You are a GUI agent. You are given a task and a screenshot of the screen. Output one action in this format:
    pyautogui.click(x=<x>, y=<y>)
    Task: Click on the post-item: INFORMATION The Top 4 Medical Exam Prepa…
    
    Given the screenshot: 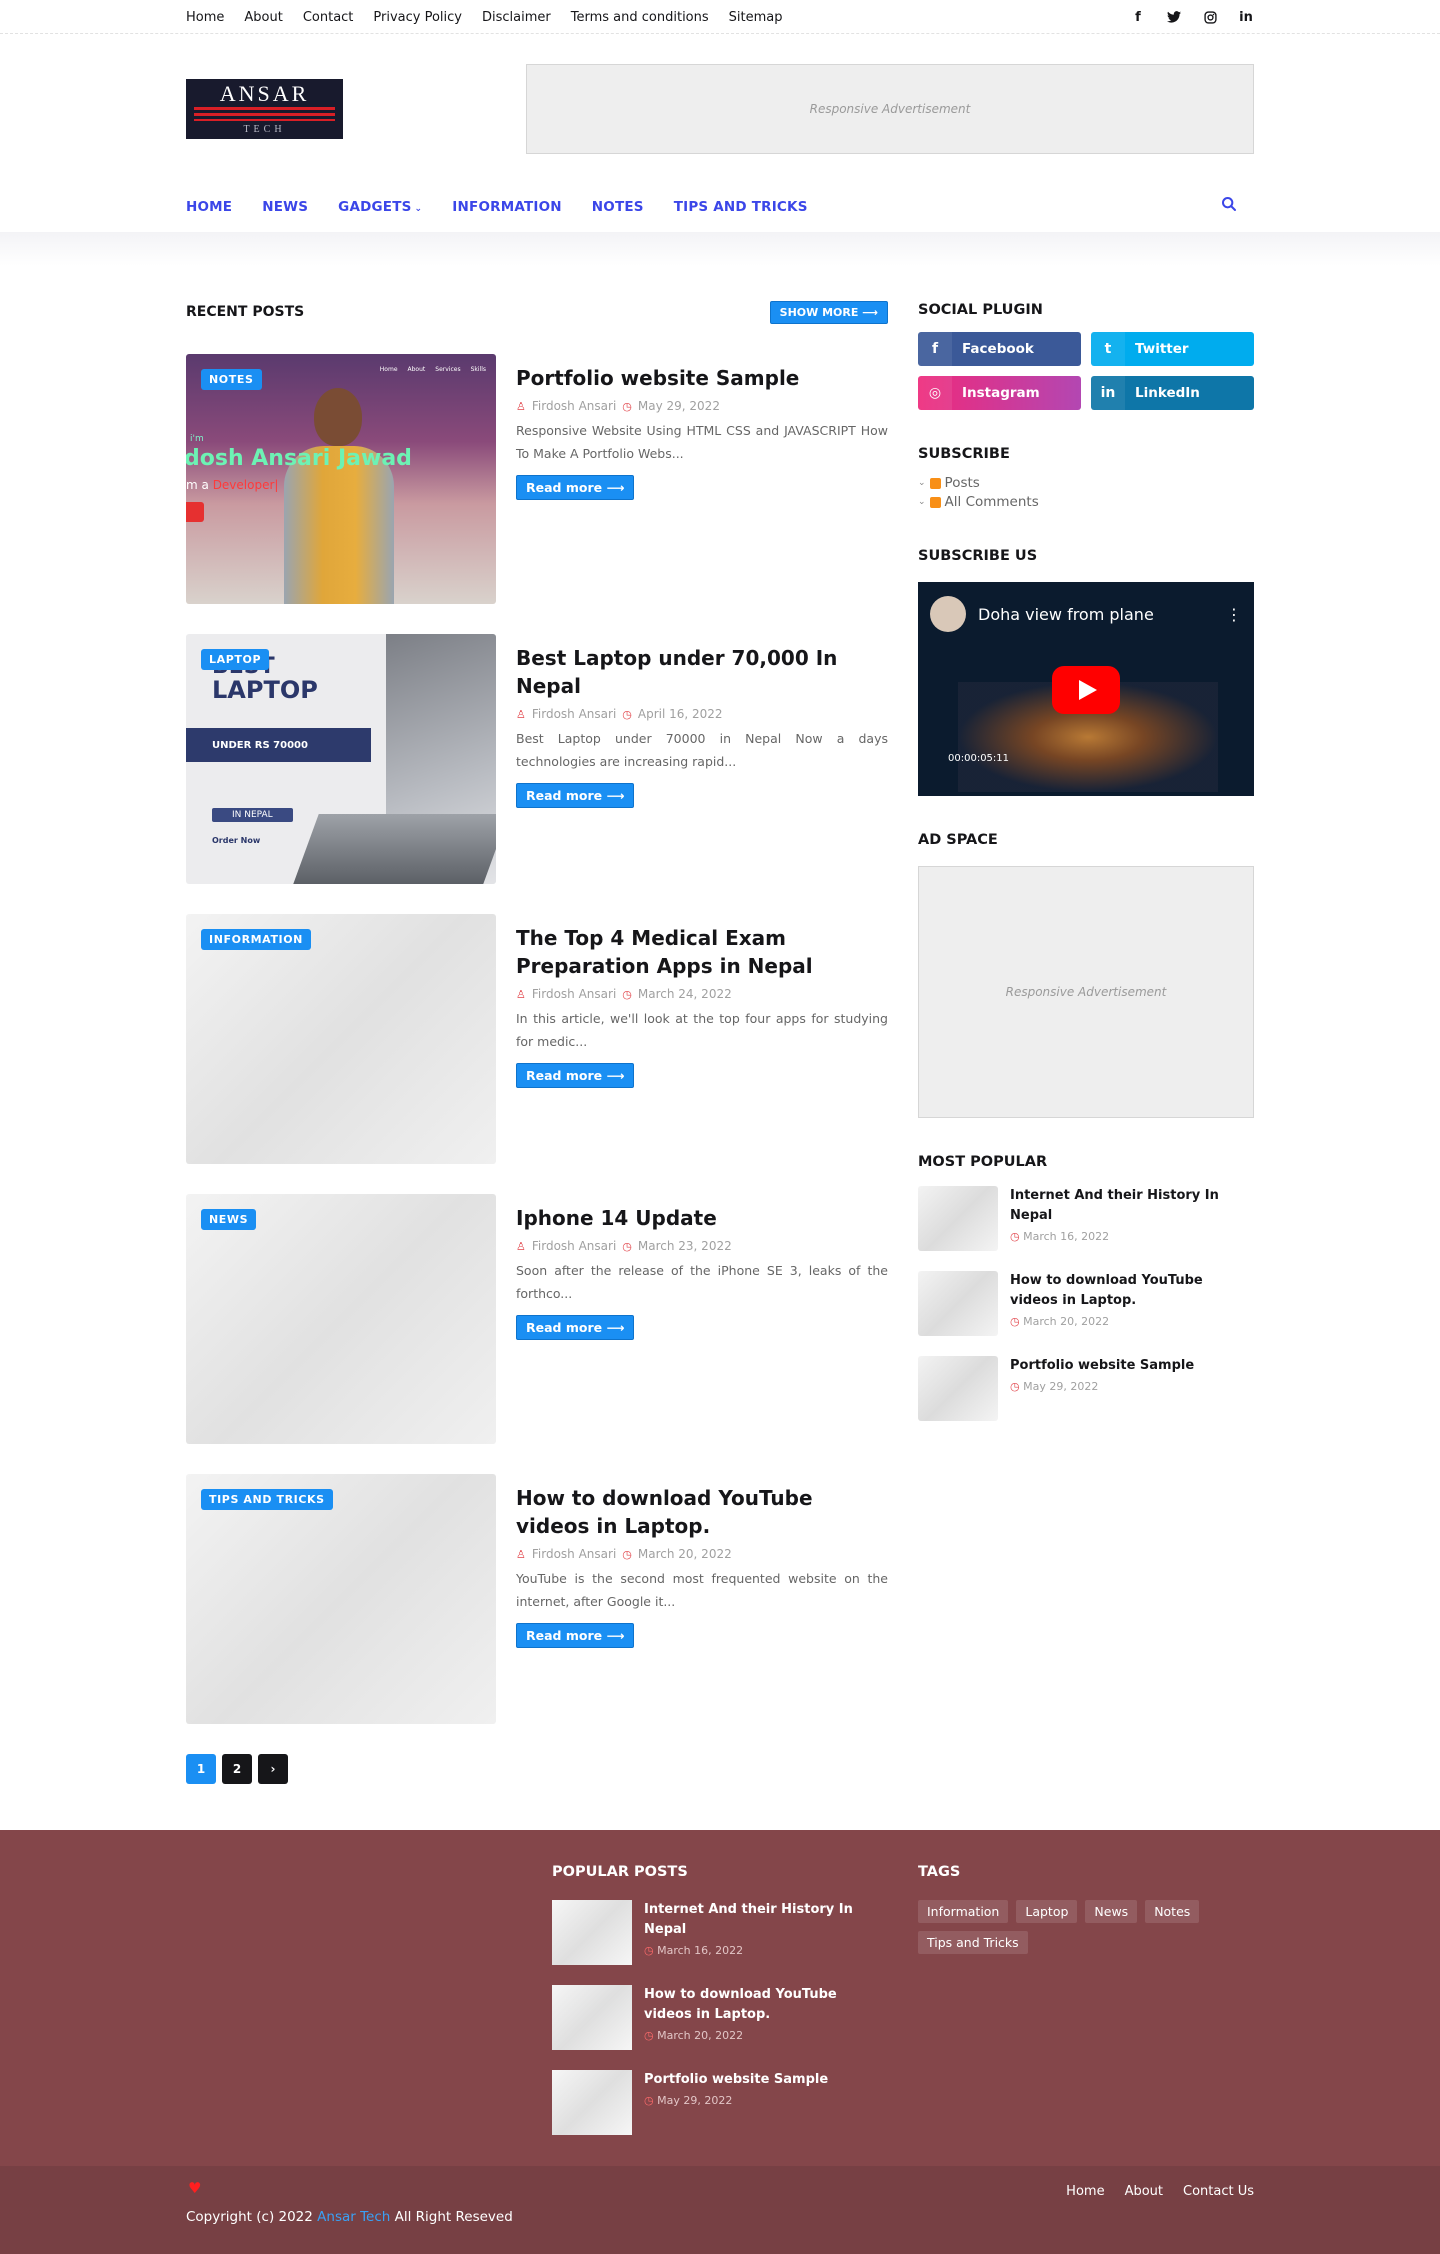 What is the action you would take?
    pyautogui.click(x=537, y=1039)
    